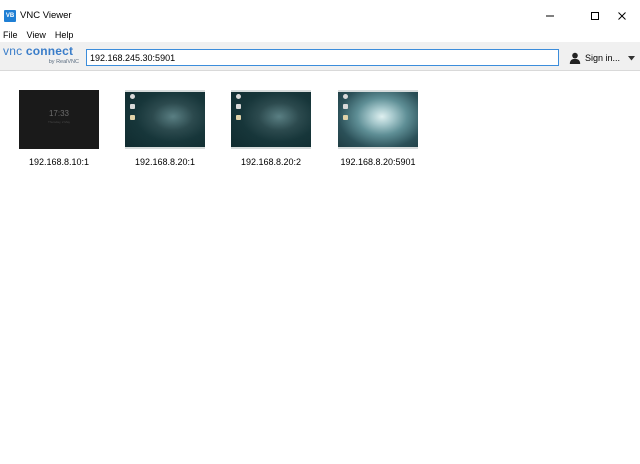  I want to click on thumbnail-date: Thursday, 2 May, so click(59, 122).